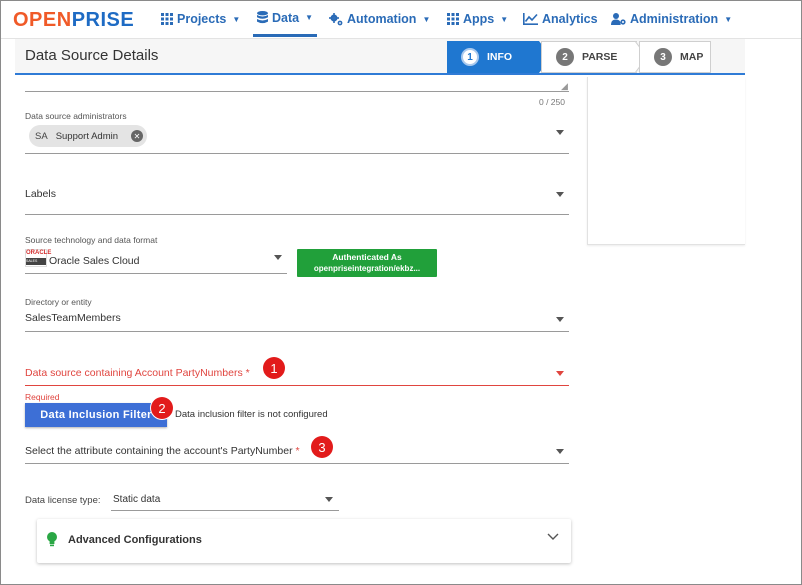 This screenshot has height=585, width=802. What do you see at coordinates (552, 102) in the screenshot?
I see `char-counter: 0 / 250` at bounding box center [552, 102].